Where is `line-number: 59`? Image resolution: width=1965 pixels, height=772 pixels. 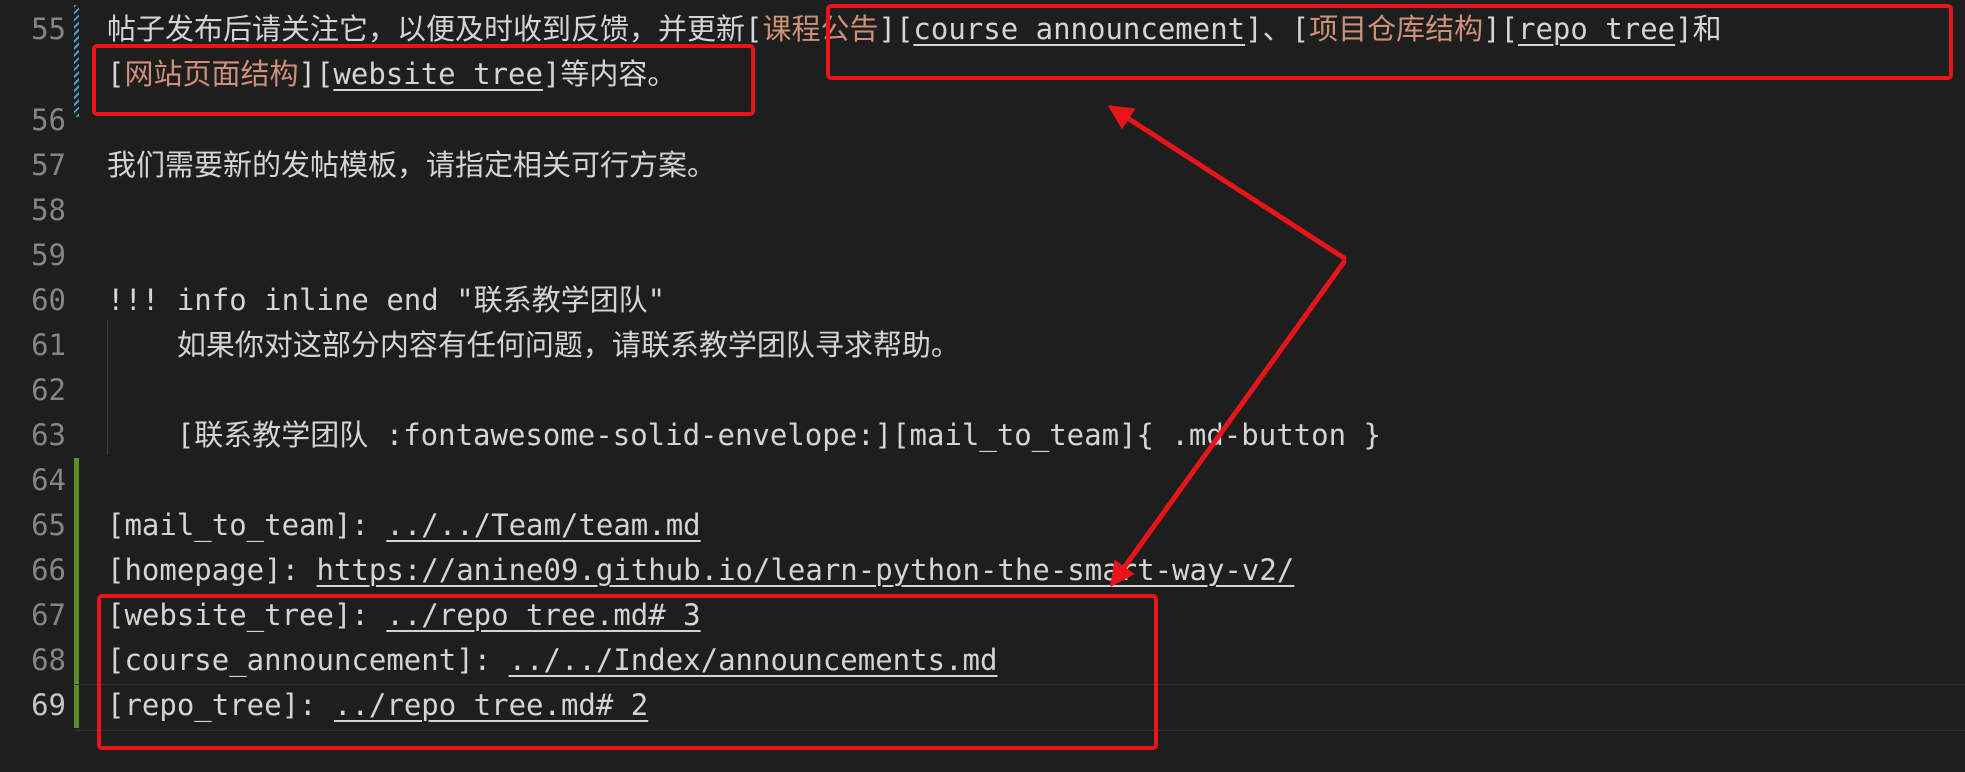 line-number: 59 is located at coordinates (48, 255).